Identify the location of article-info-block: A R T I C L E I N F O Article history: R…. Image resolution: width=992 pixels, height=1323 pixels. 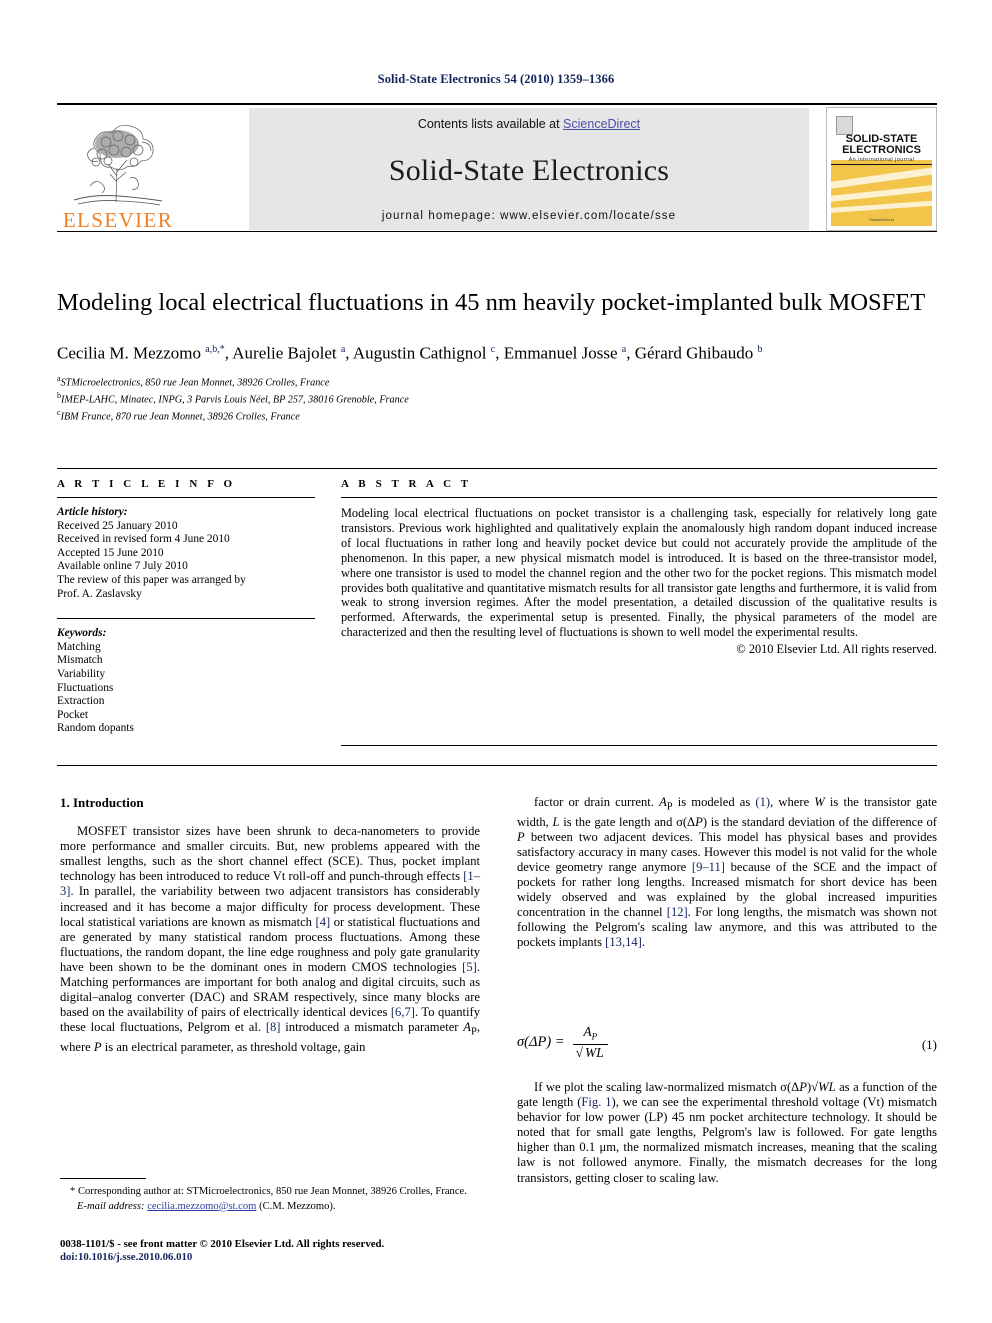
(186, 607).